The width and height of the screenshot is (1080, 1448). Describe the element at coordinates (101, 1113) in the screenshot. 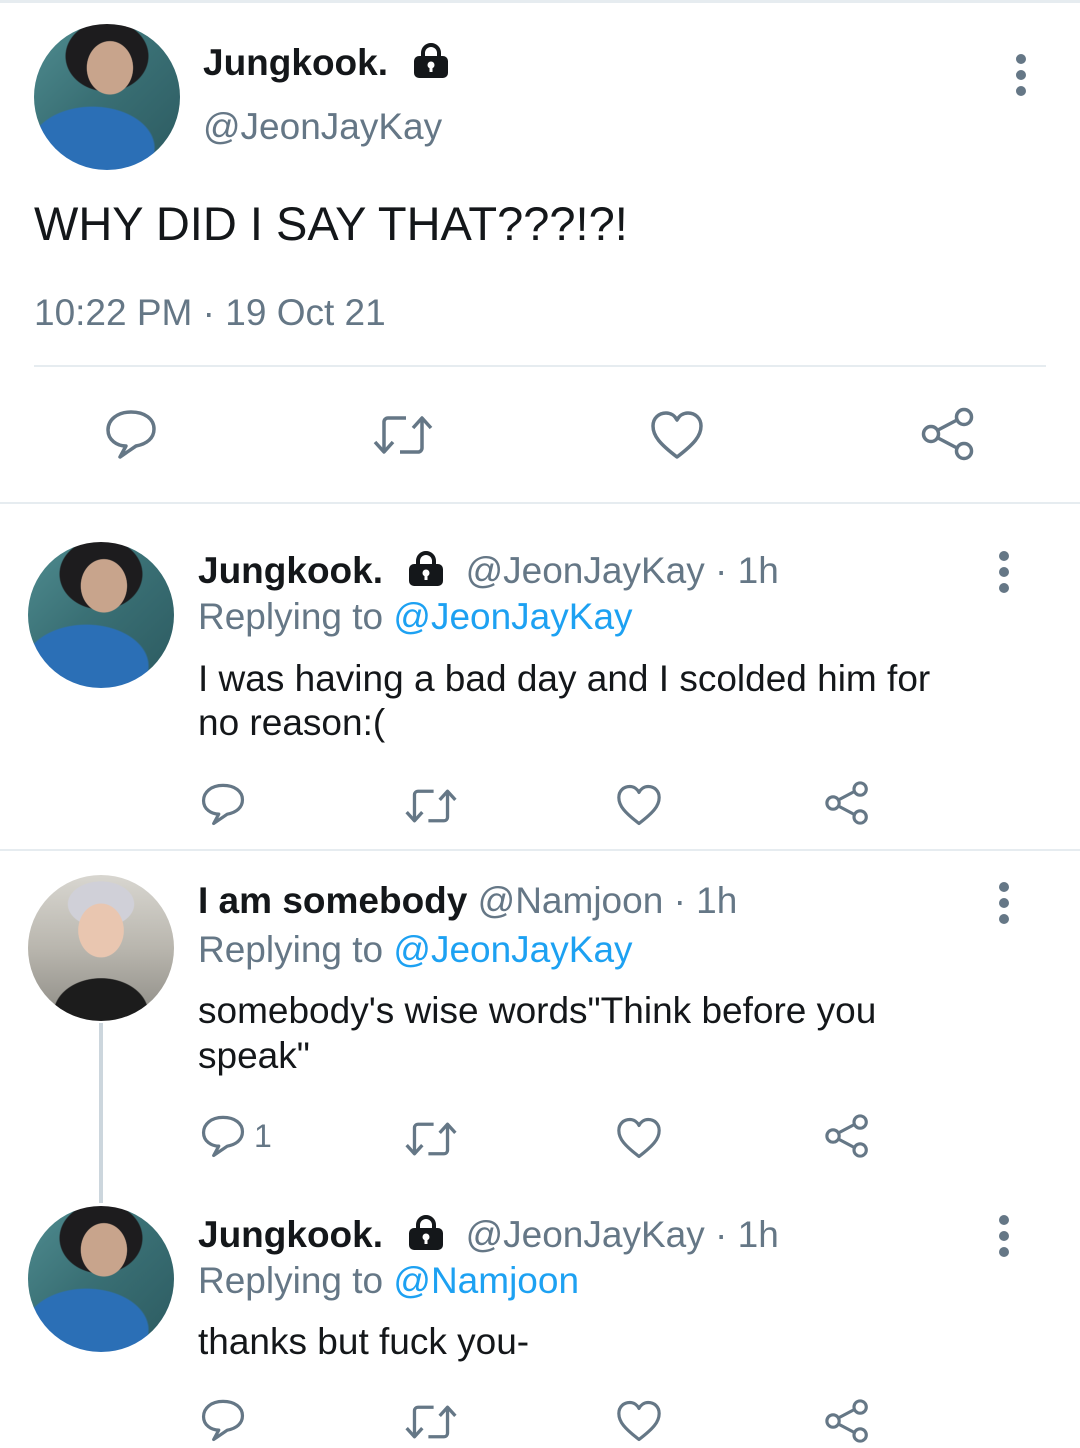

I see `thread-line` at that location.